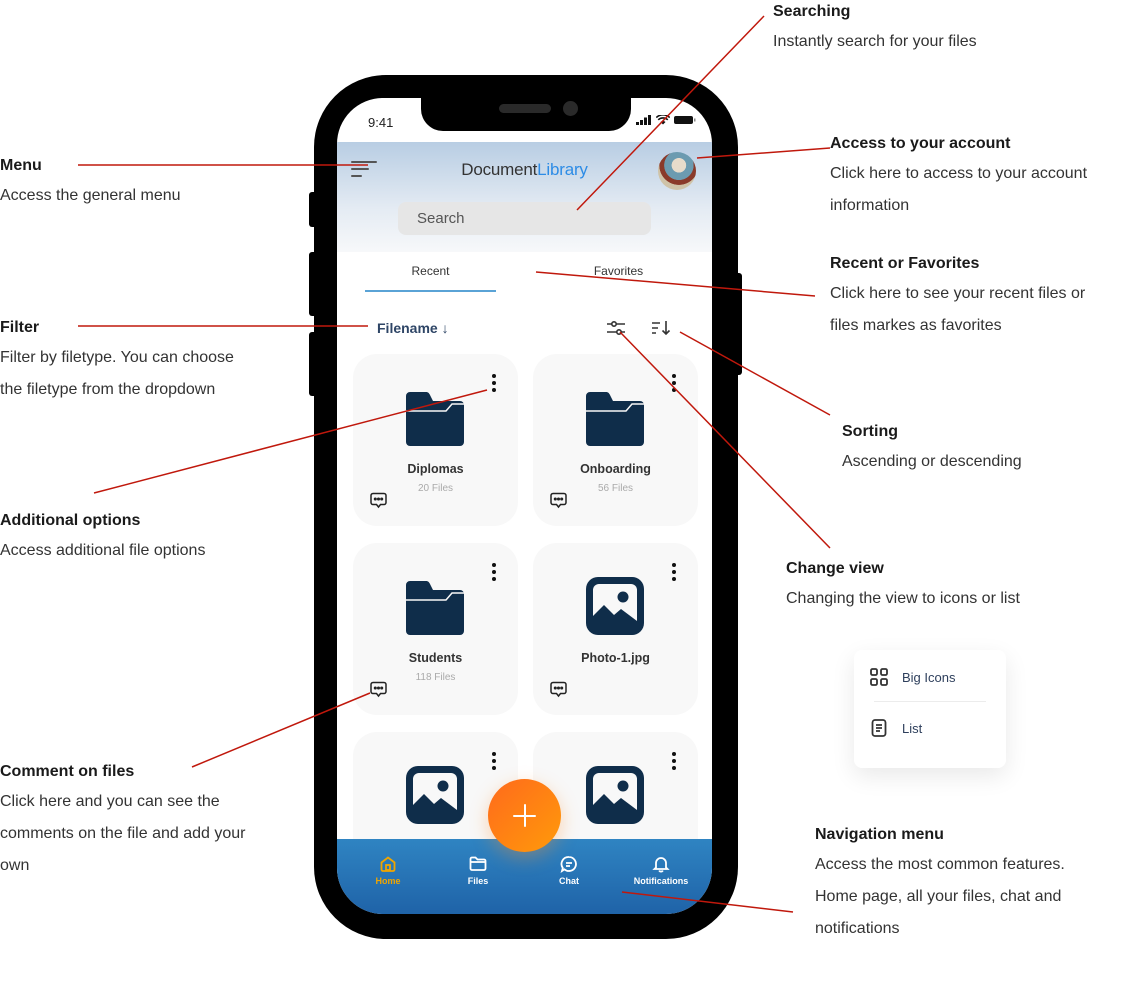 The image size is (1131, 985). Describe the element at coordinates (920, 143) in the screenshot. I see `annotation-title: Access to your account` at that location.